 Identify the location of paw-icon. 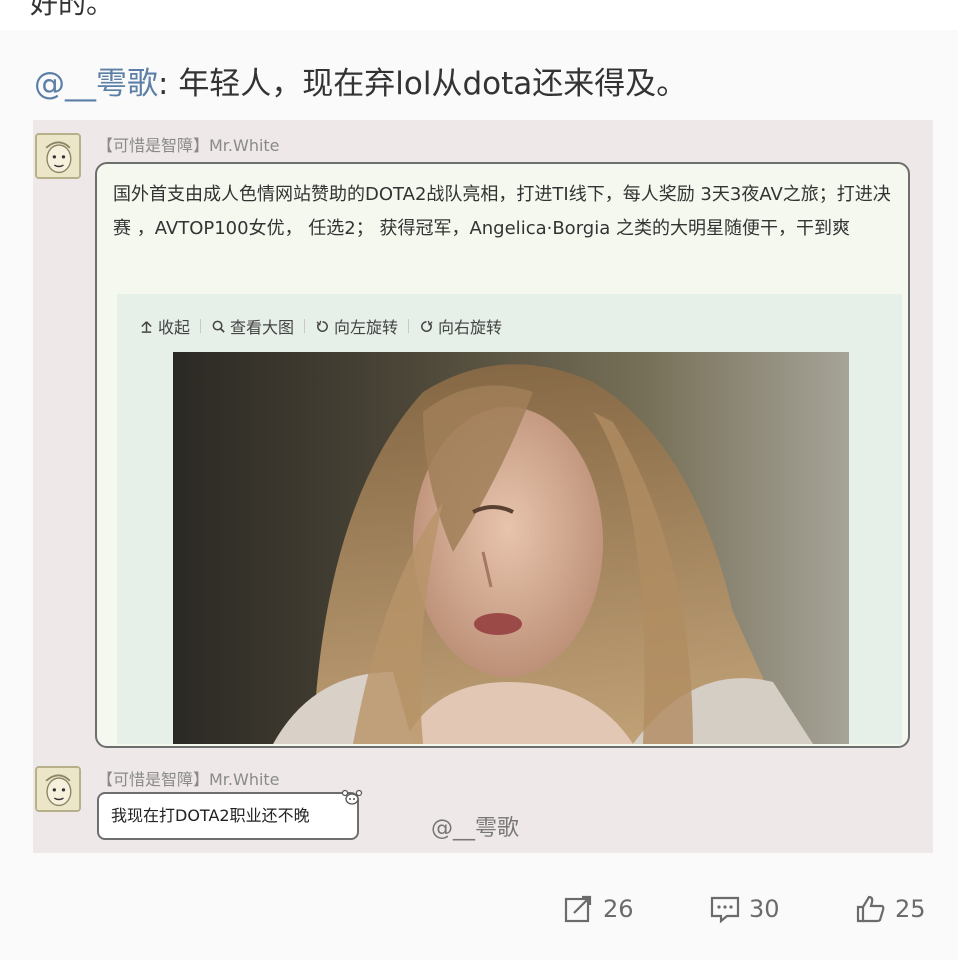
(352, 797).